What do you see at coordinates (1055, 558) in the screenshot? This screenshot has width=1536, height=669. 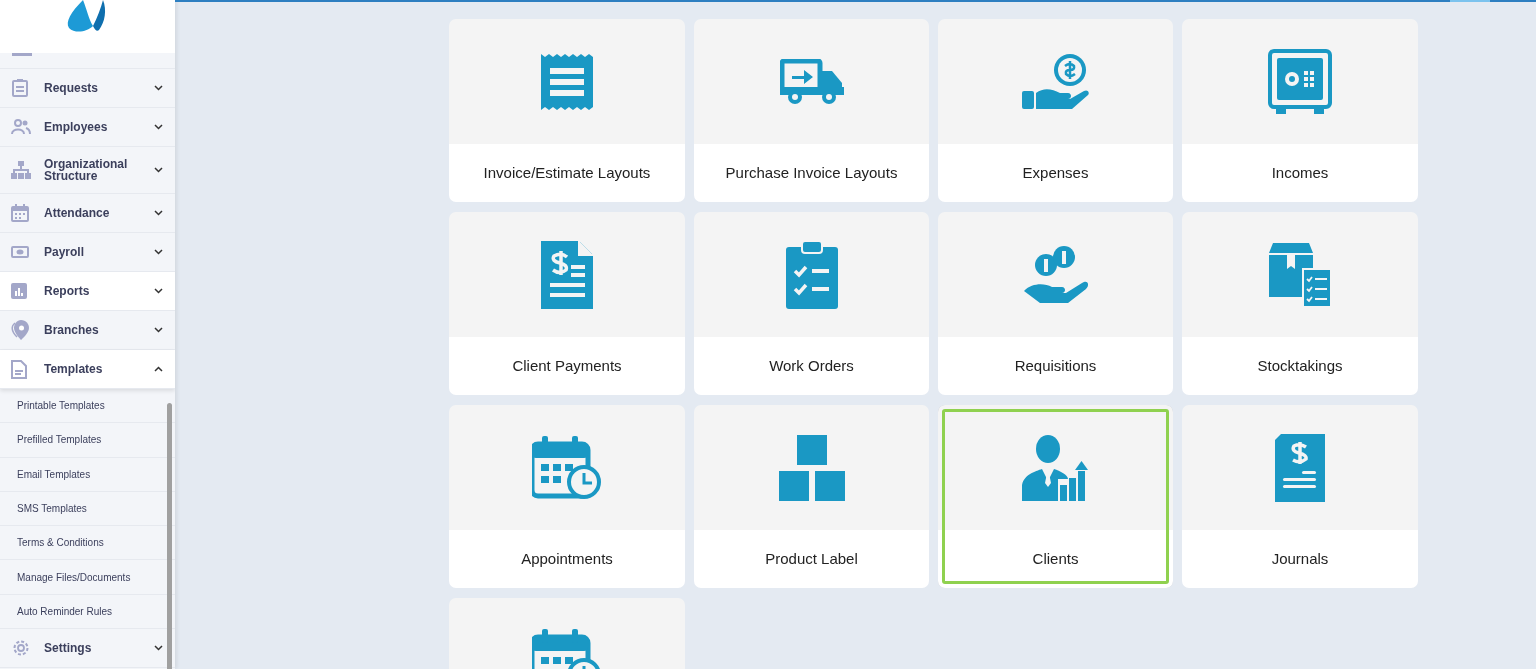 I see `card-label: Clients` at bounding box center [1055, 558].